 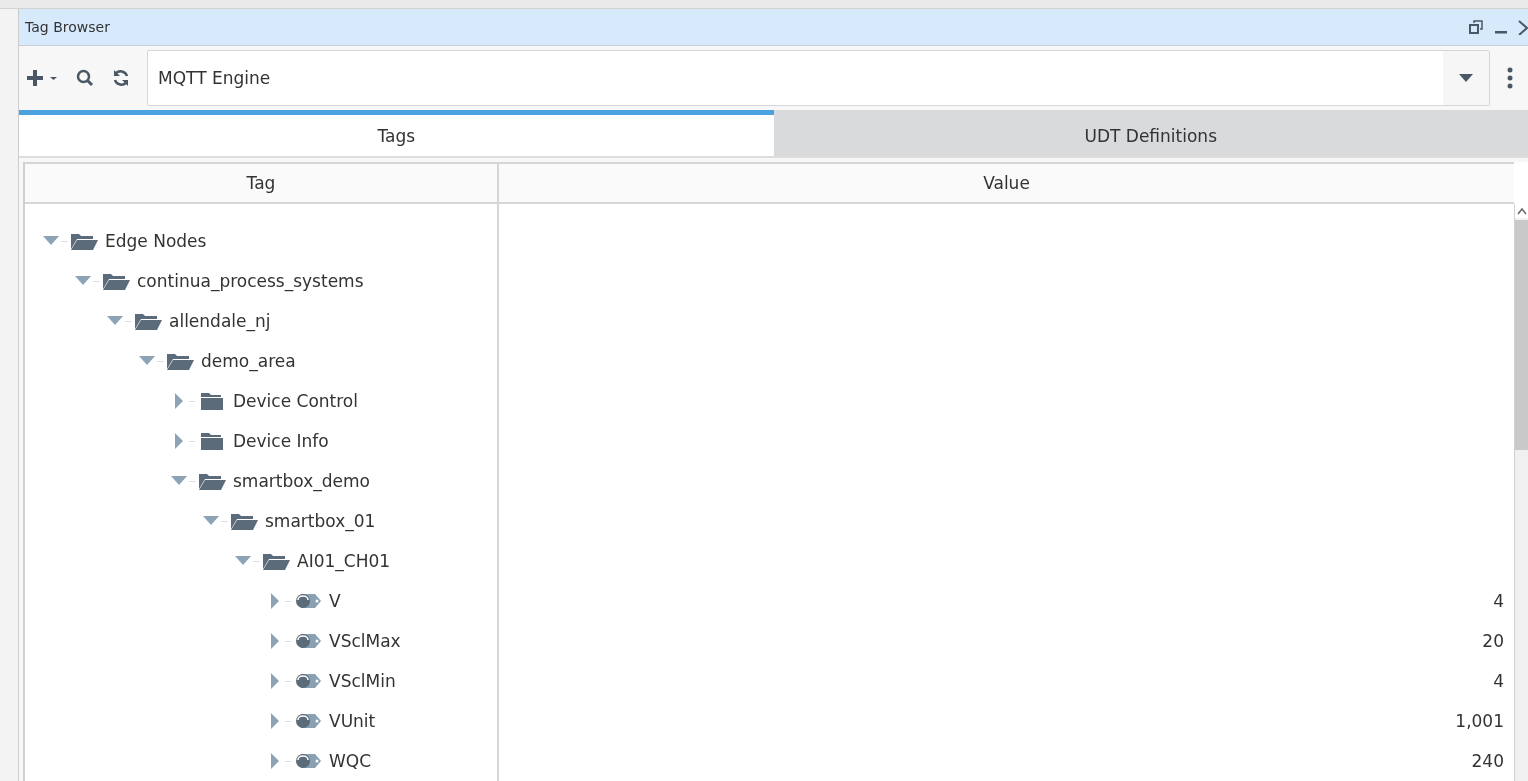 What do you see at coordinates (281, 441) in the screenshot?
I see `tree-item: Device Info` at bounding box center [281, 441].